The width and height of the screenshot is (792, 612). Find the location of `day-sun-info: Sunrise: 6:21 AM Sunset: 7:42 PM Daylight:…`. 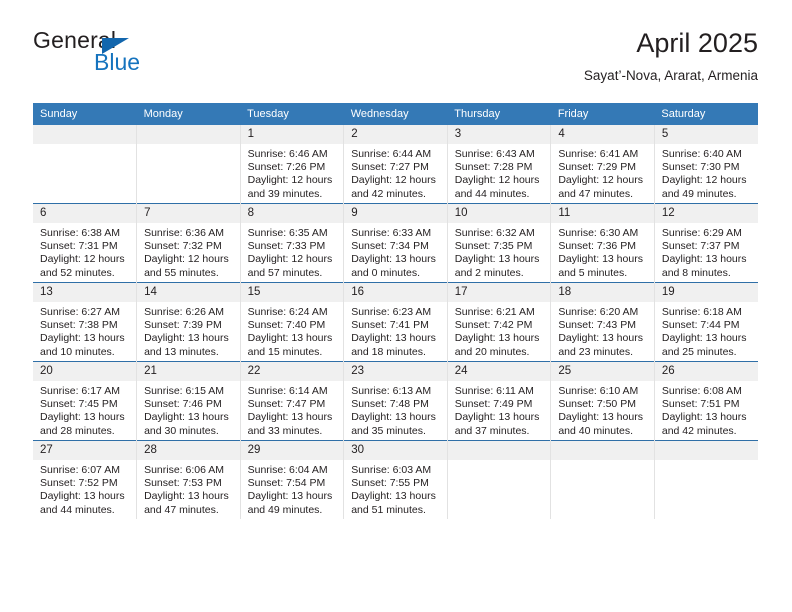

day-sun-info: Sunrise: 6:21 AM Sunset: 7:42 PM Daylight:… is located at coordinates (499, 330).